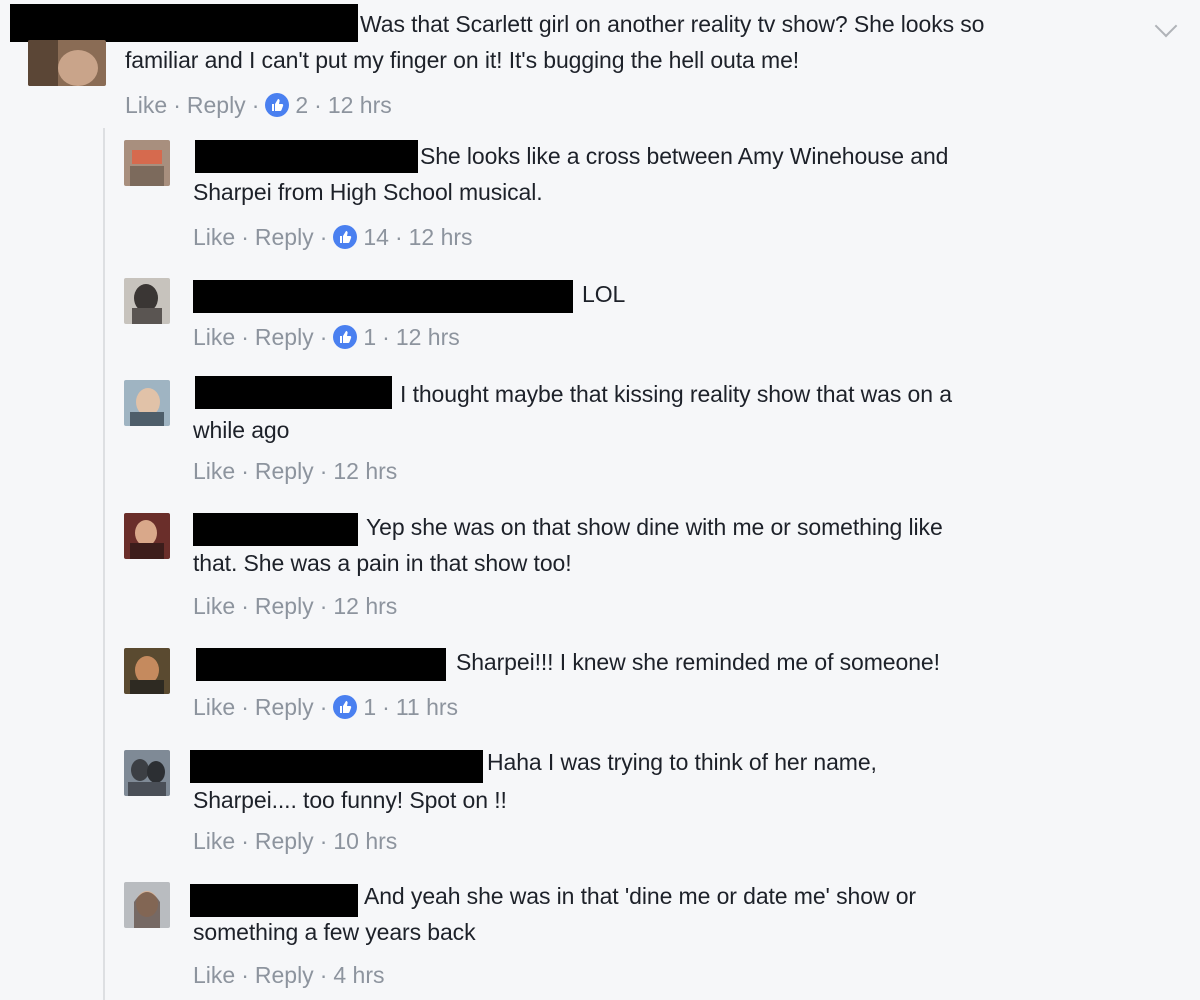 The width and height of the screenshot is (1200, 1000). I want to click on timestamp: 11 hrs, so click(427, 707).